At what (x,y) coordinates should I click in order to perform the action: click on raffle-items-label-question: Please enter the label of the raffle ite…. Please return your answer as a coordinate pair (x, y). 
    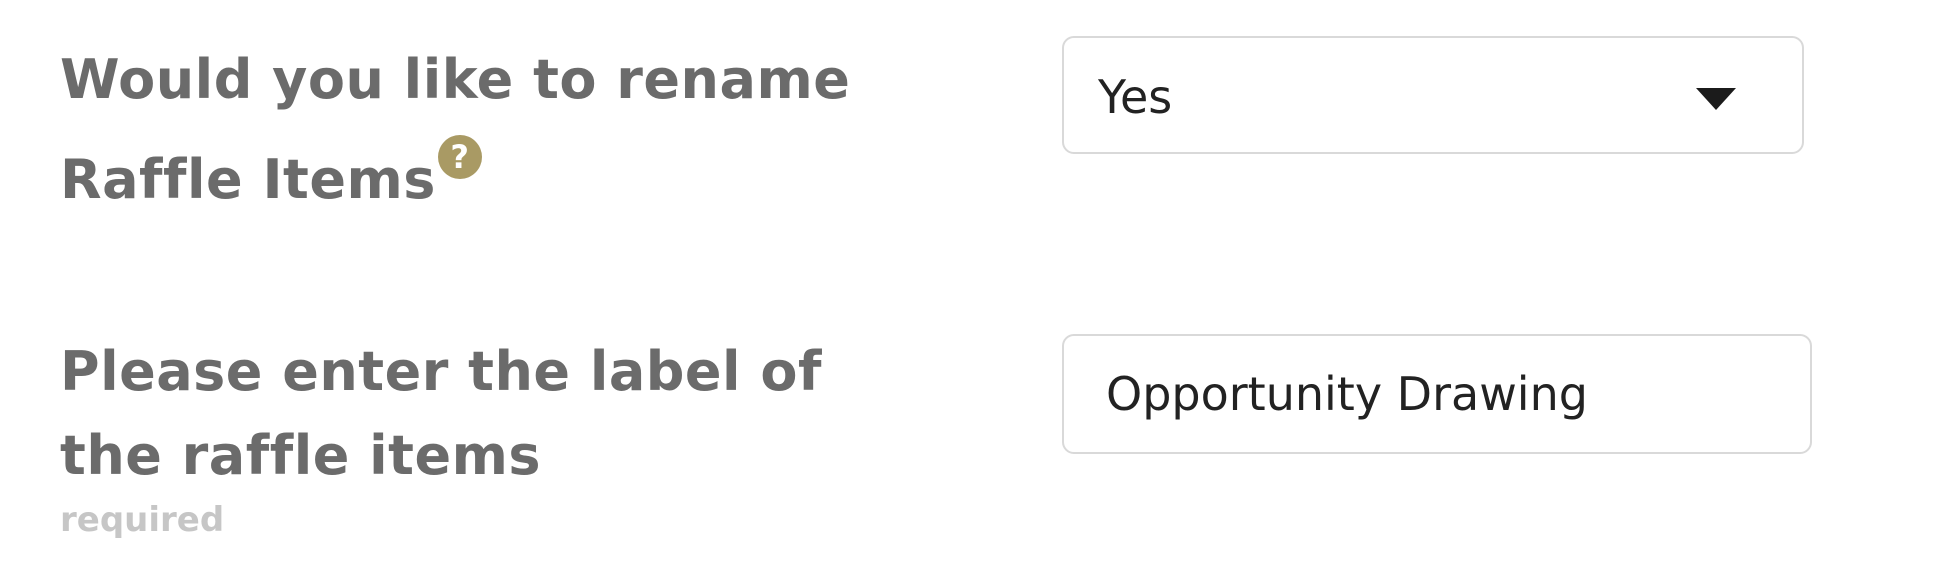
    Looking at the image, I should click on (441, 413).